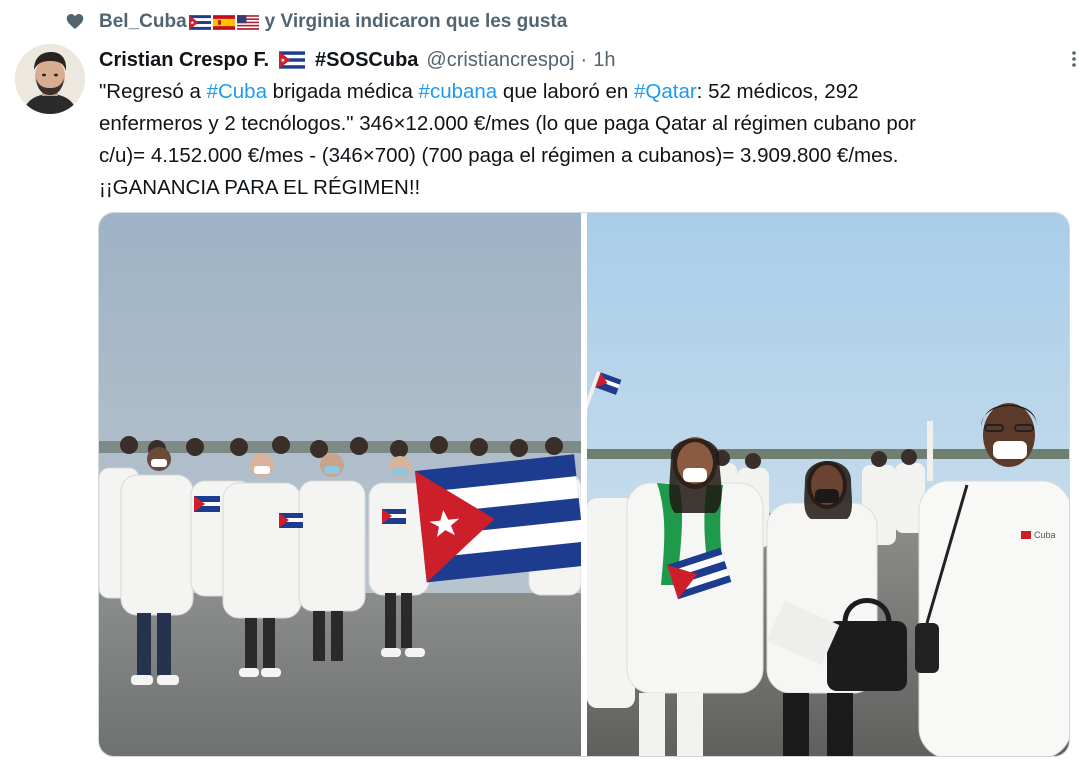 This screenshot has width=1080, height=762. Describe the element at coordinates (260, 187) in the screenshot. I see `tweet-line-4: ¡¡GANANCIA PARA EL RÉGIMEN!!` at that location.